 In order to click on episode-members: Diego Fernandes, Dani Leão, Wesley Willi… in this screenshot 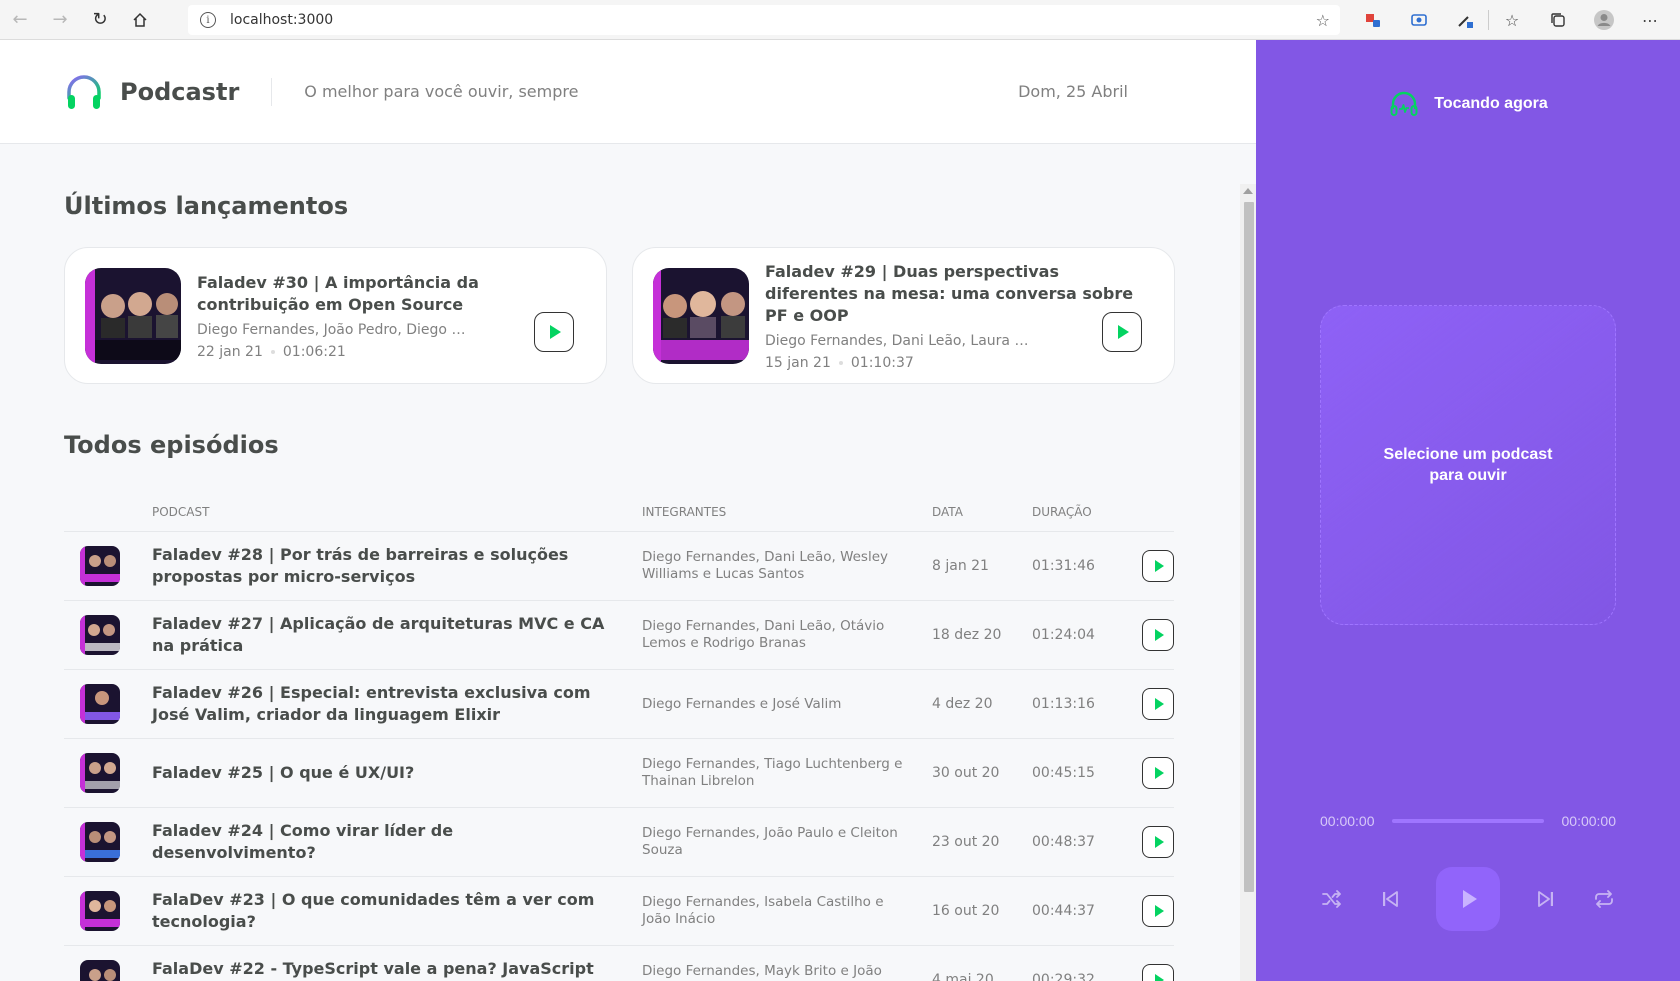, I will do `click(765, 565)`.